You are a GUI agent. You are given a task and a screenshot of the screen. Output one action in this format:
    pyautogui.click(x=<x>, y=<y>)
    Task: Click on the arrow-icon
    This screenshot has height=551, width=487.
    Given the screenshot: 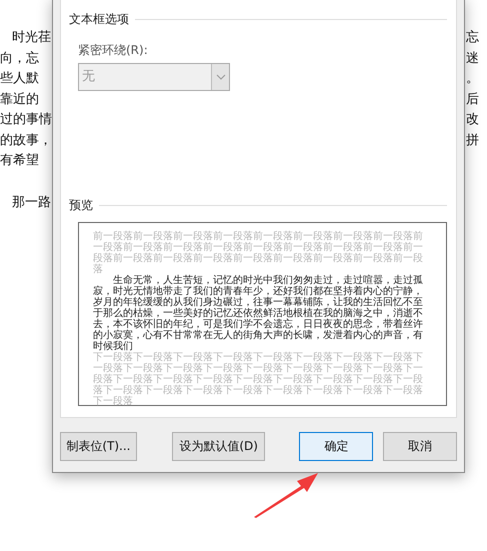 What is the action you would take?
    pyautogui.click(x=286, y=495)
    